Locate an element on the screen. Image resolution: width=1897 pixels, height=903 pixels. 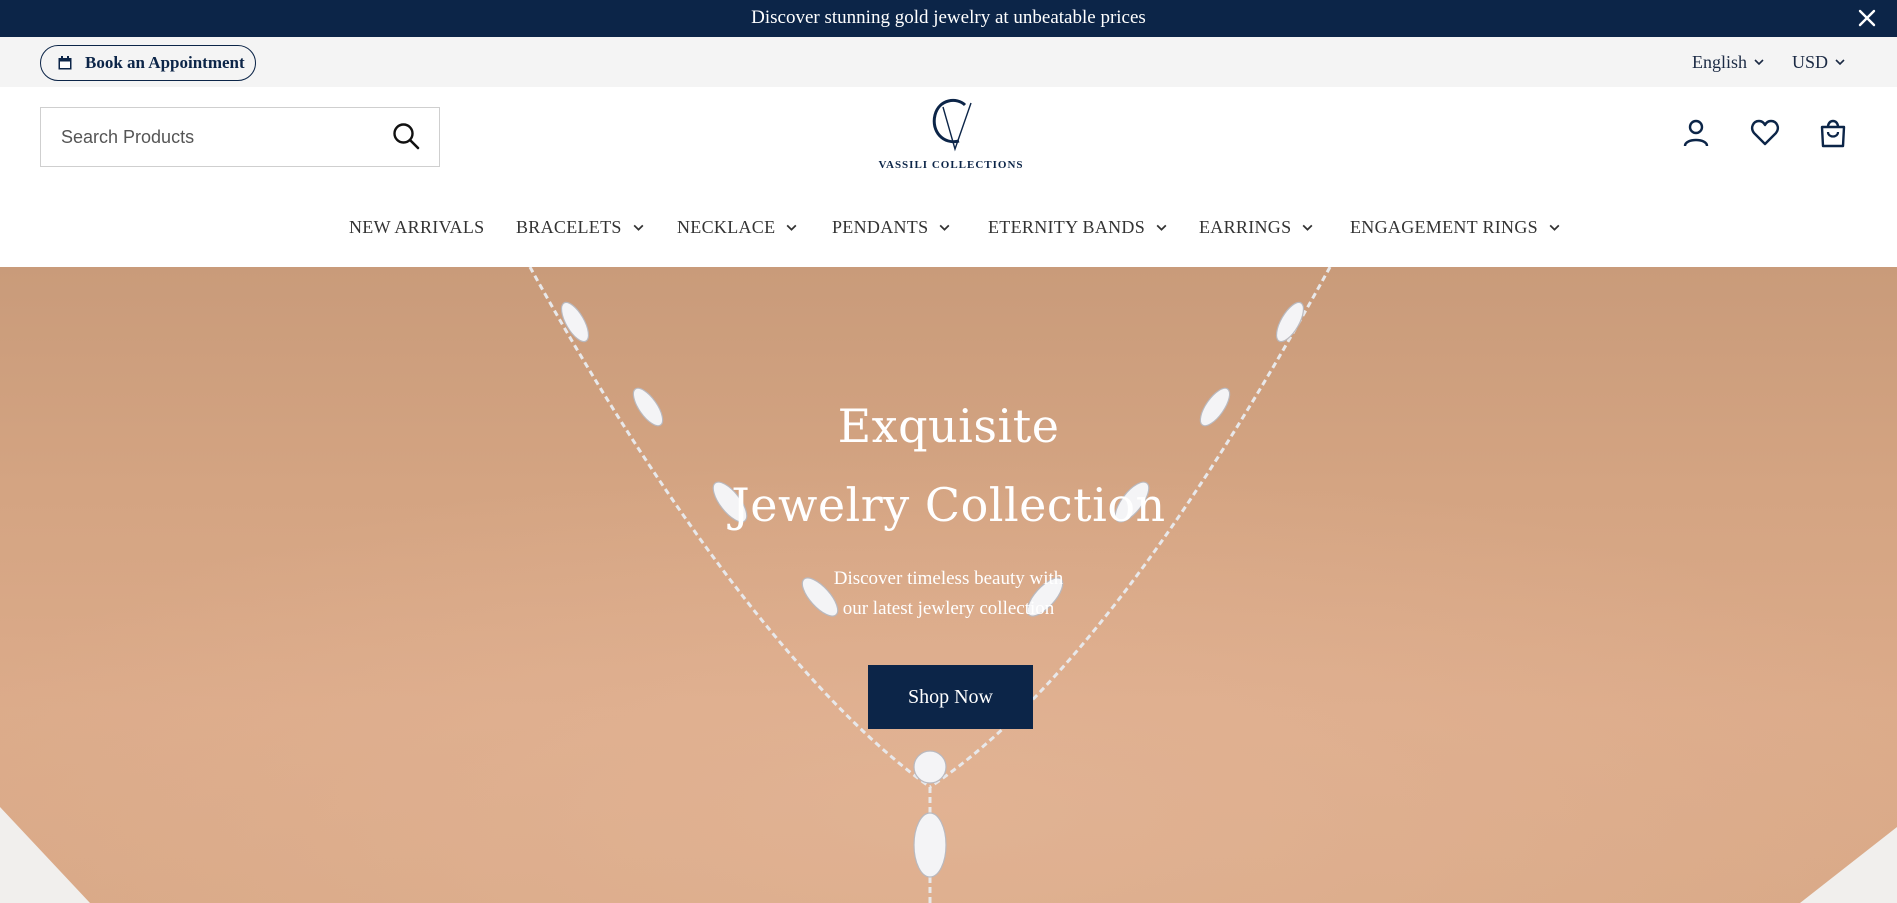
nav-label: ETERNITY BANDS is located at coordinates (1067, 226).